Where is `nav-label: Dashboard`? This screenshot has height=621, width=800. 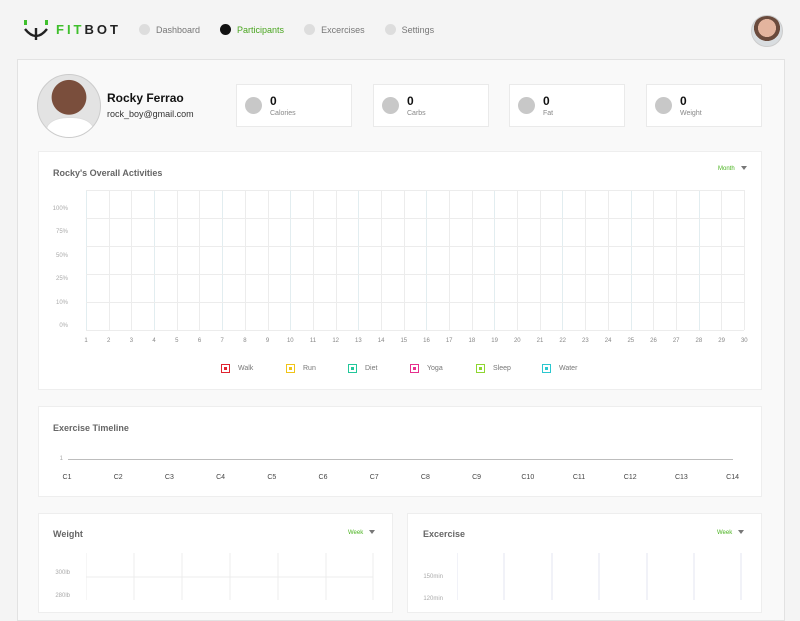
nav-label: Dashboard is located at coordinates (178, 29).